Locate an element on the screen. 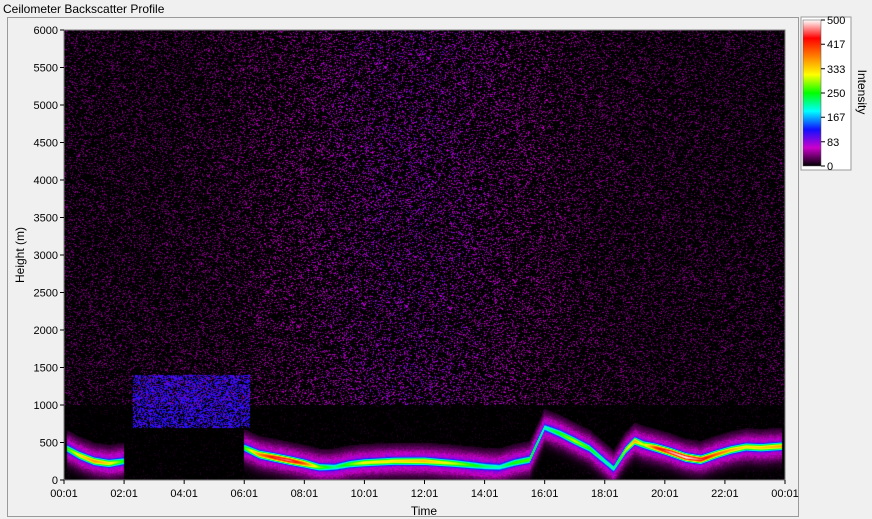  y-tick-label: 0 is located at coordinates (55, 481).